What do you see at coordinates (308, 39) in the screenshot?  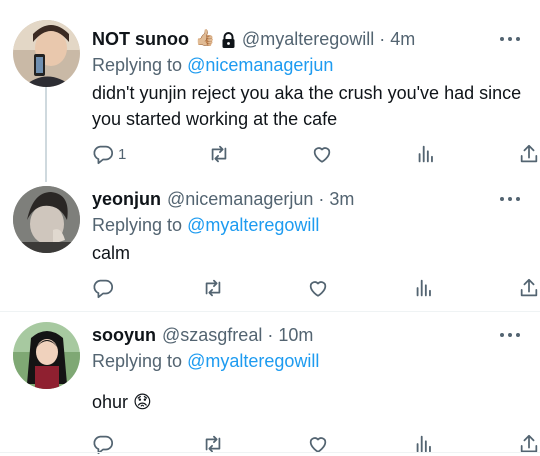 I see `user-handle: @myalteregowill` at bounding box center [308, 39].